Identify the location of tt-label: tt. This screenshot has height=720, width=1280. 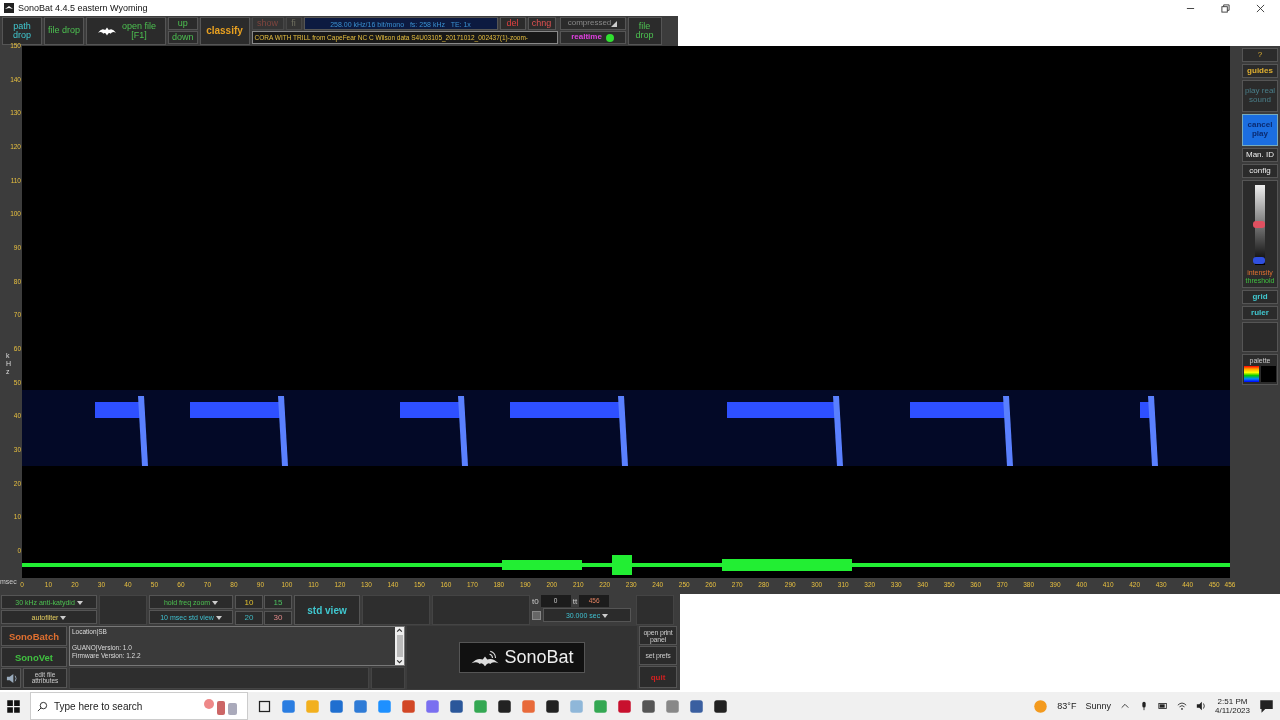
(575, 601).